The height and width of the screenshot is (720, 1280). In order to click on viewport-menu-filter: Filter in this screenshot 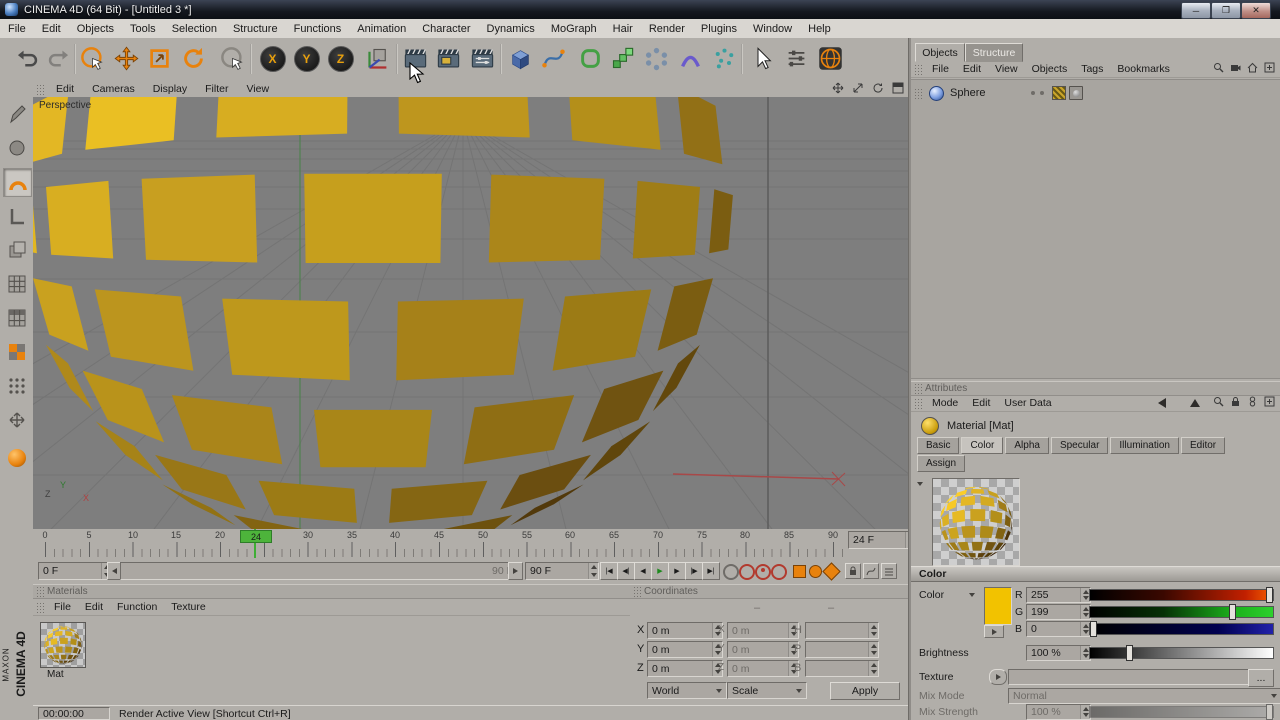, I will do `click(216, 89)`.